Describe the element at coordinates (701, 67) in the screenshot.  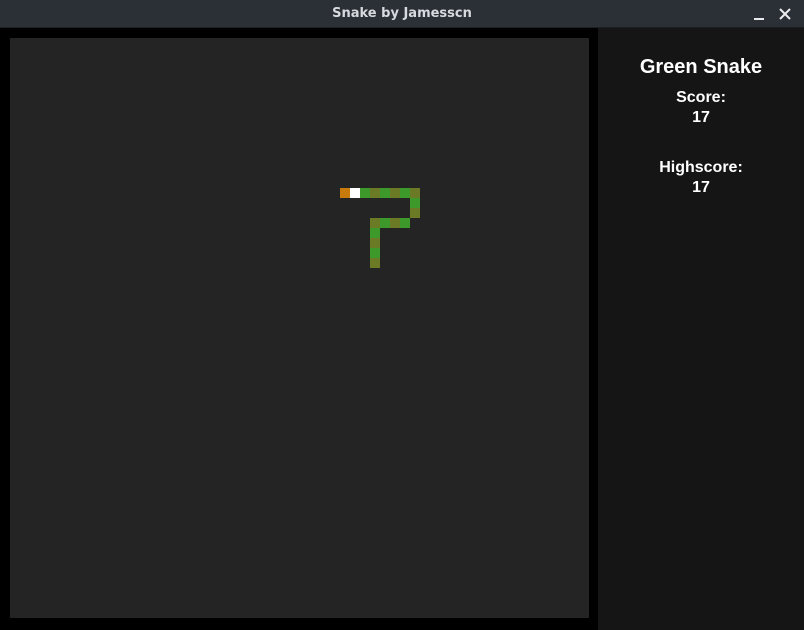
I see `player-name: Green Snake` at that location.